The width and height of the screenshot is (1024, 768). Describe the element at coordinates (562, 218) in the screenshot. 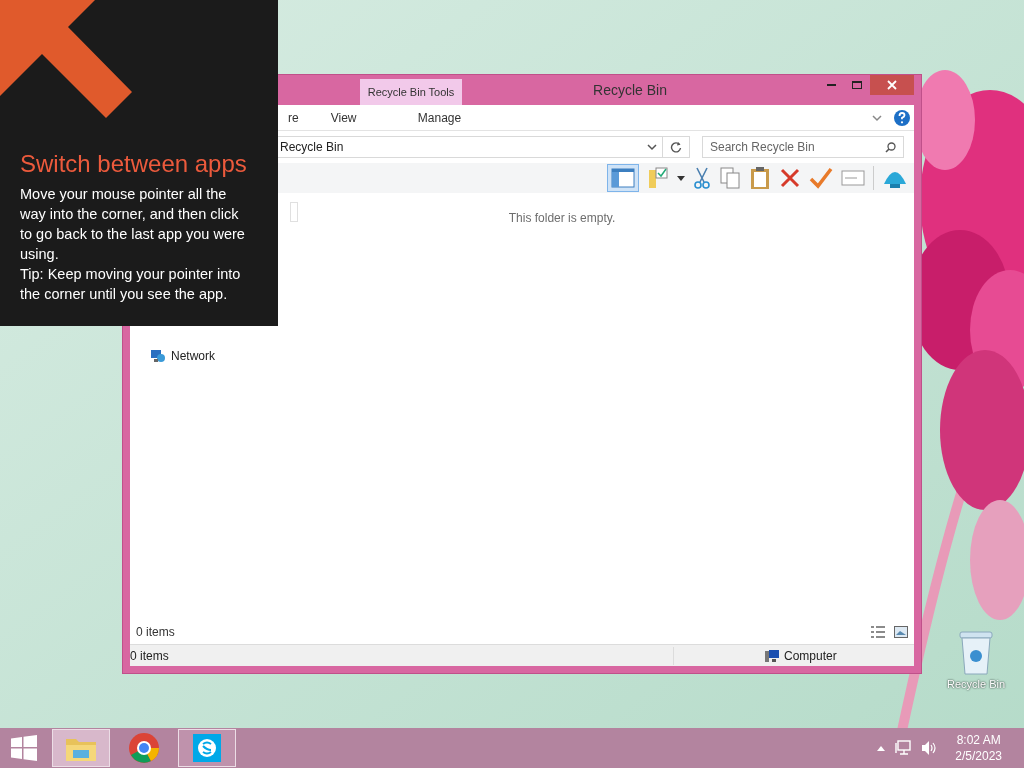

I see `empty-folder-message: This folder is empty.` at that location.